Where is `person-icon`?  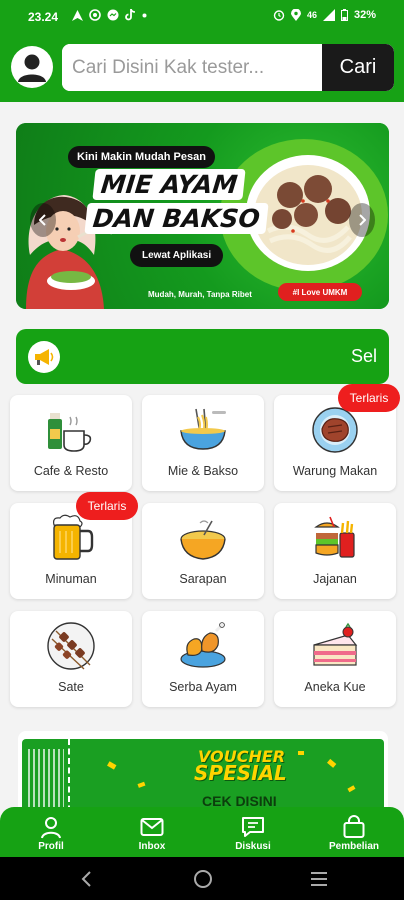
person-icon is located at coordinates (51, 828).